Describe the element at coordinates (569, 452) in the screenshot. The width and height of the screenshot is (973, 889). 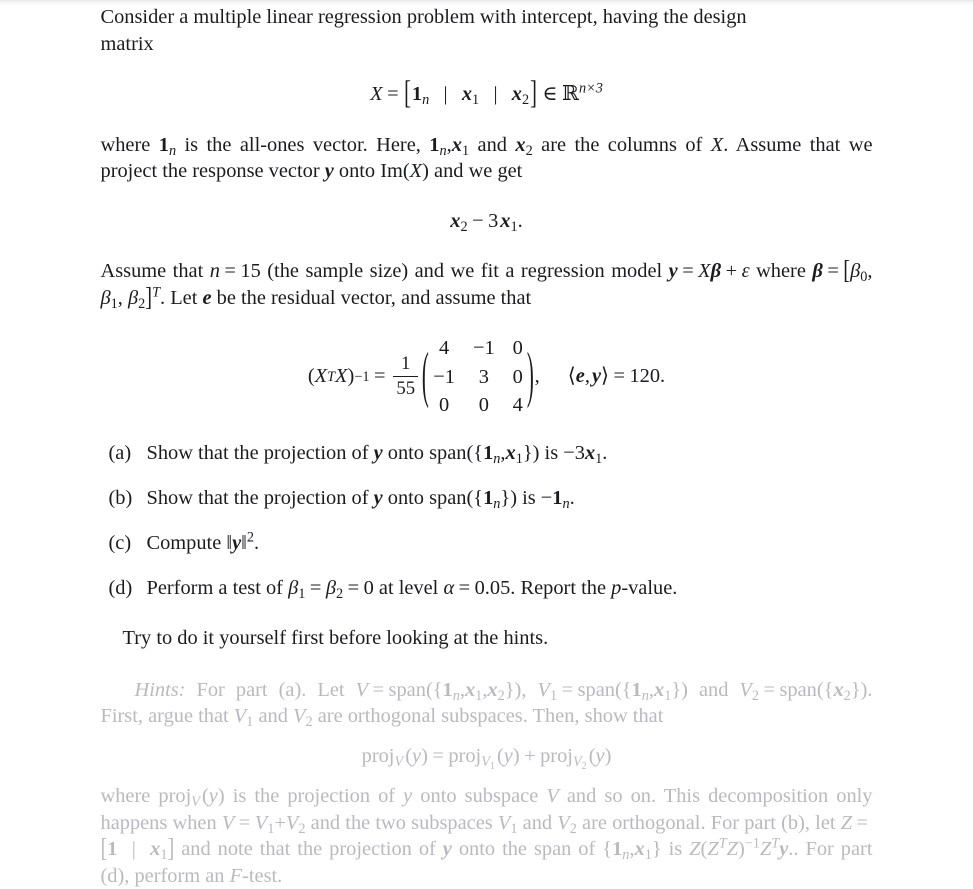
I see `item-a-minus: −` at that location.